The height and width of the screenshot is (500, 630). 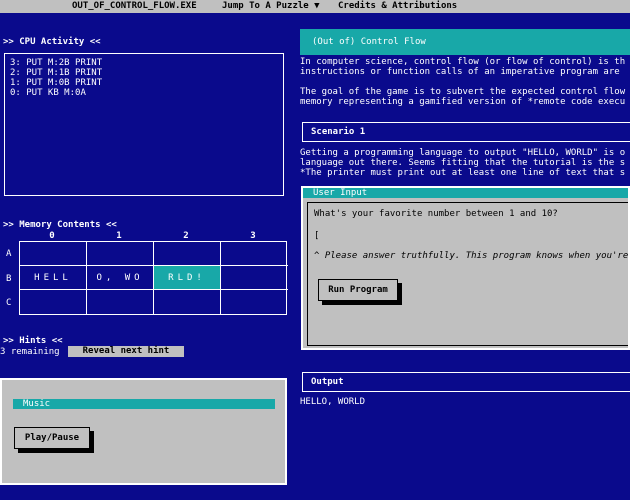 I want to click on memory-column-label: 2, so click(x=186, y=236).